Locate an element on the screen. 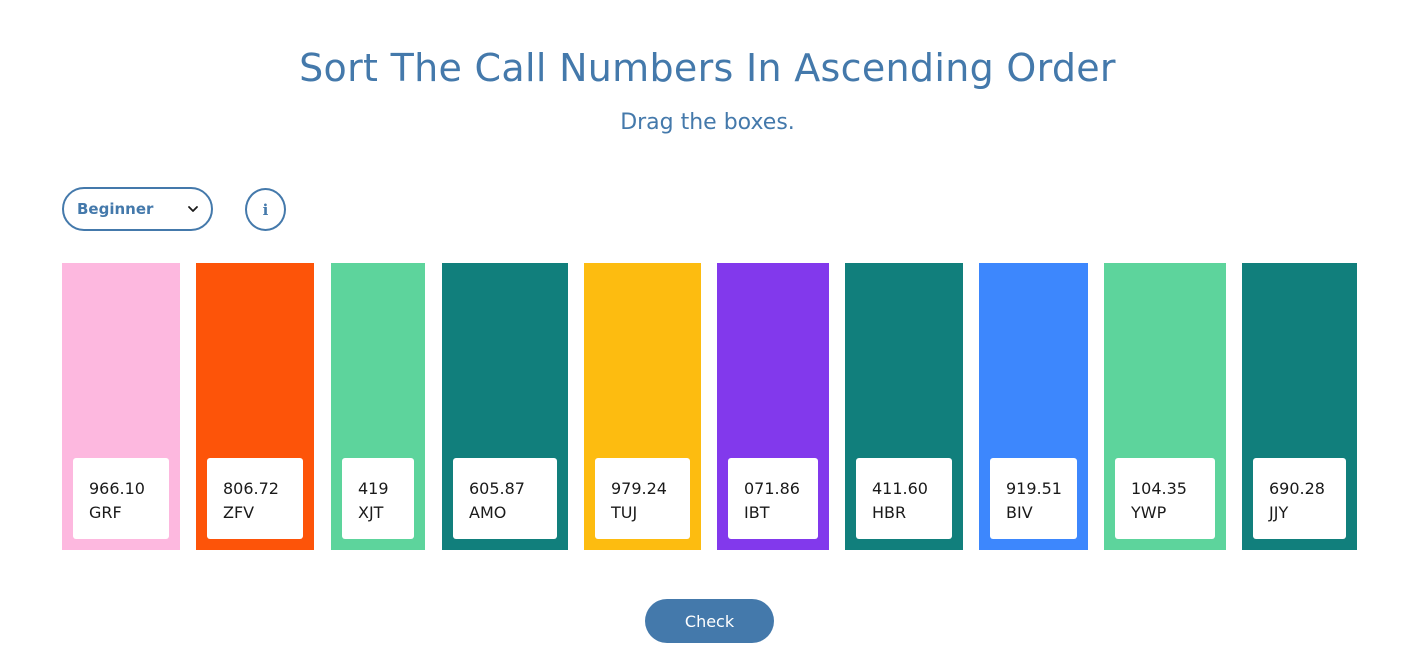 Image resolution: width=1415 pixels, height=660 pixels. book-spine: 806.72 ZFV is located at coordinates (255, 406).